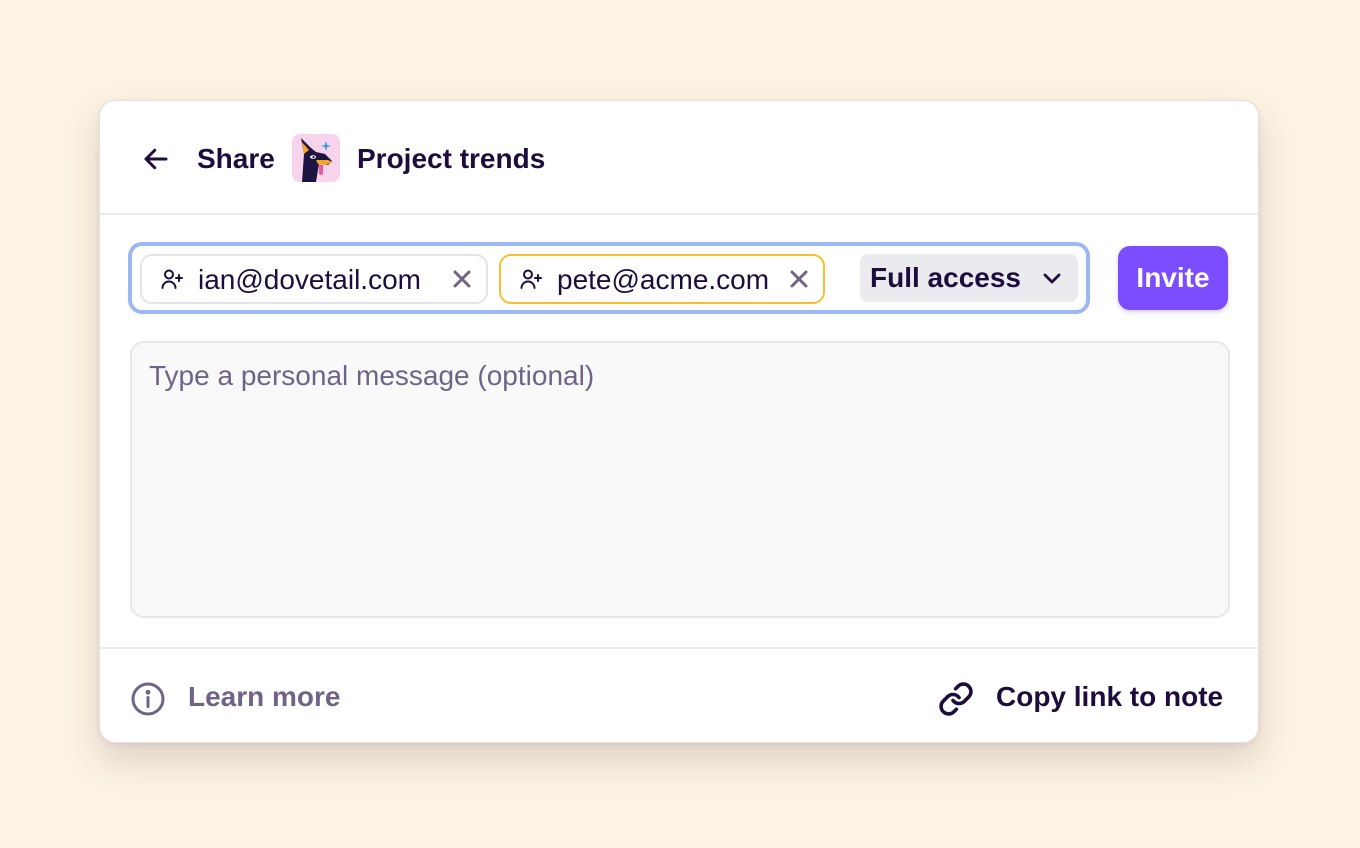 The height and width of the screenshot is (848, 1360). What do you see at coordinates (679, 158) in the screenshot?
I see `dialog-header: Share Project trends` at bounding box center [679, 158].